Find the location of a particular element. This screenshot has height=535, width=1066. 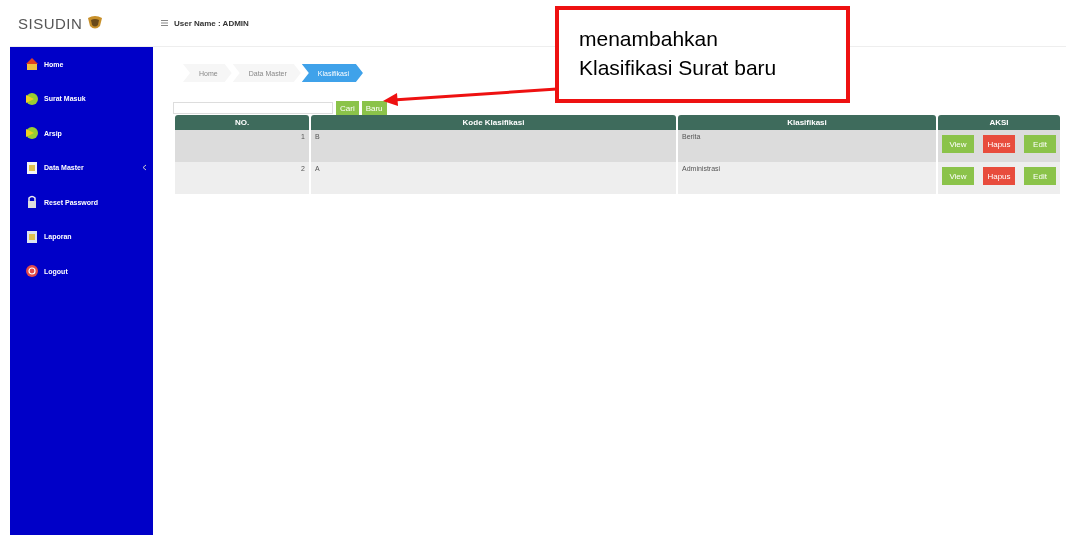

search-button: Cari is located at coordinates (347, 108).